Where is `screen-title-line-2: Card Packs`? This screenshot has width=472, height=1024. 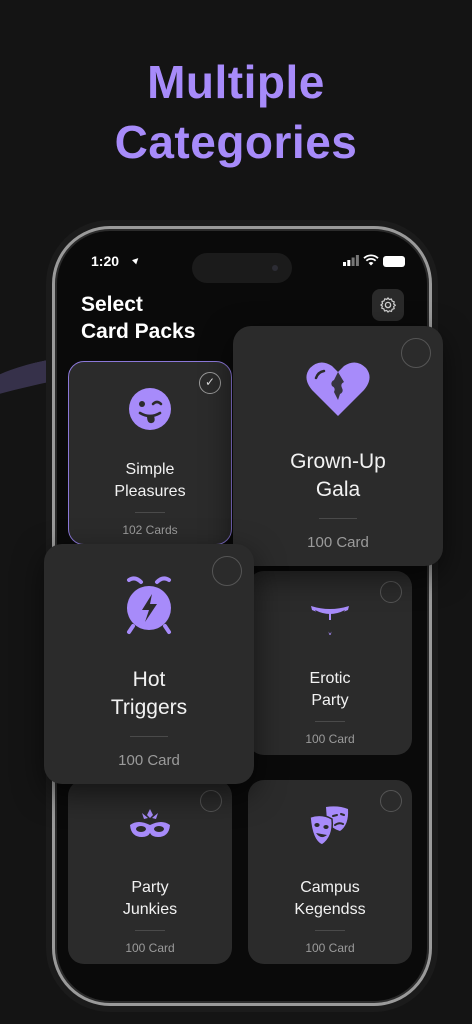 screen-title-line-2: Card Packs is located at coordinates (138, 331).